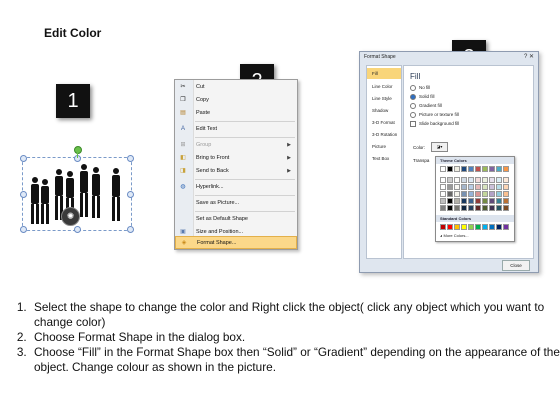 The image size is (560, 420). Describe the element at coordinates (236, 171) in the screenshot. I see `menu-item-send-to-back: ◨ Send to Back ▶` at that location.